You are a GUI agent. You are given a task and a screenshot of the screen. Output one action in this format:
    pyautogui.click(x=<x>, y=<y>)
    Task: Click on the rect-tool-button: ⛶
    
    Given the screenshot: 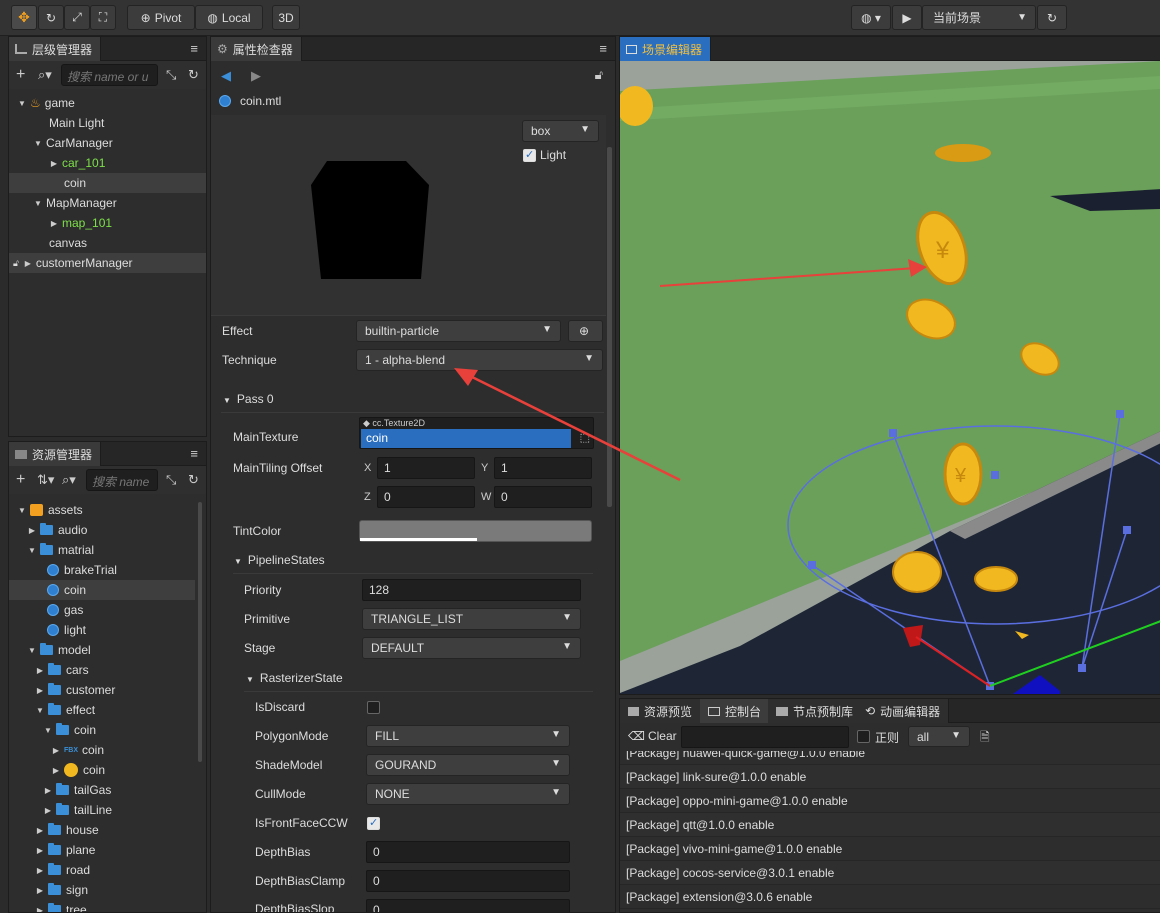 What is the action you would take?
    pyautogui.click(x=103, y=17)
    